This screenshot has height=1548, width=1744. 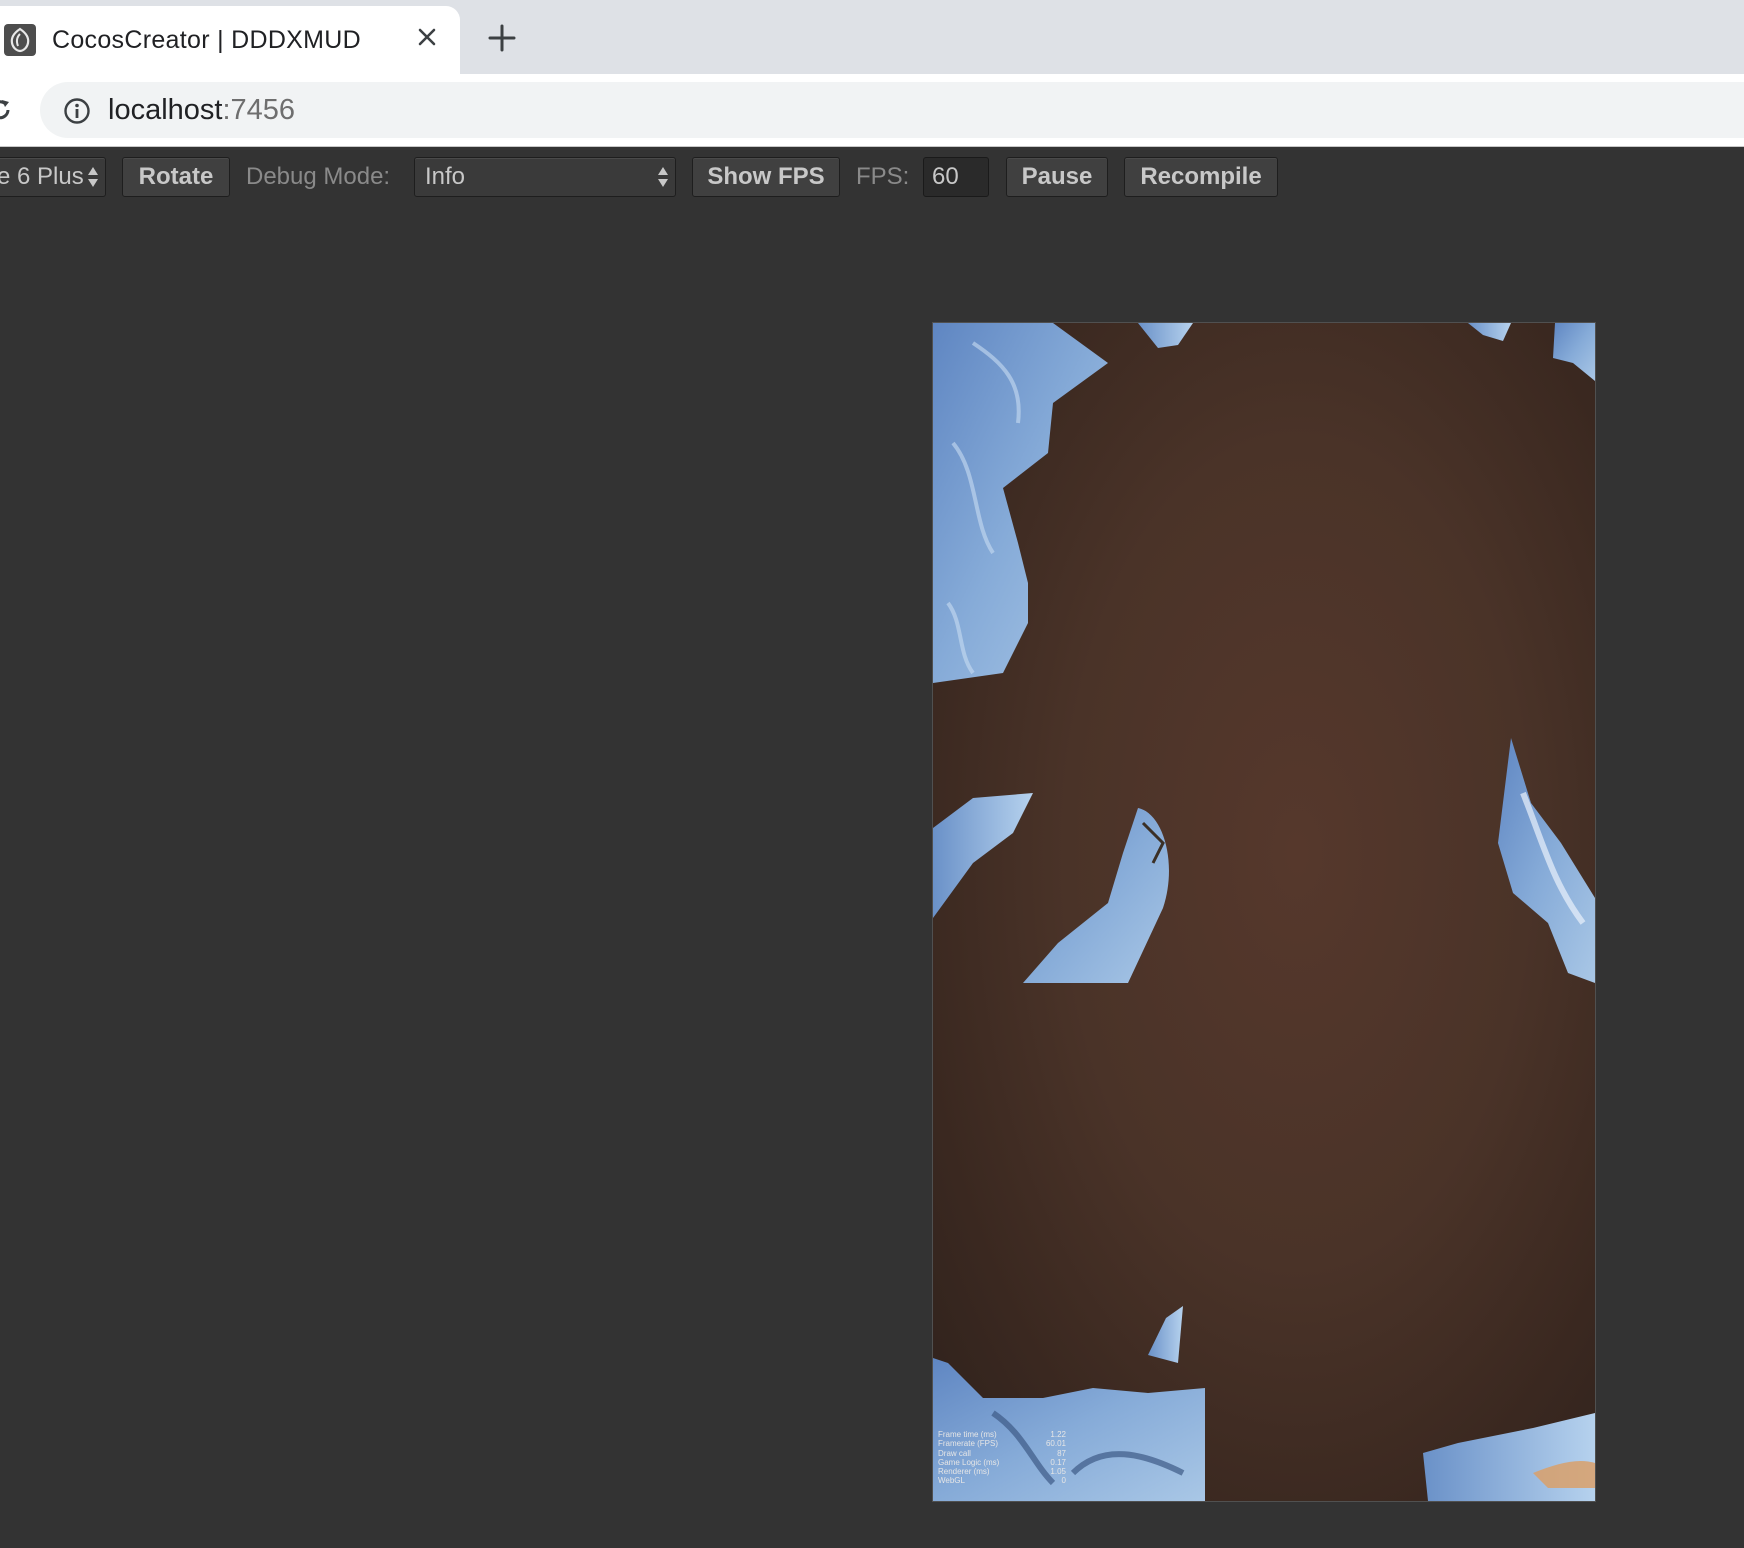 I want to click on cocos-creator-icon, so click(x=20, y=40).